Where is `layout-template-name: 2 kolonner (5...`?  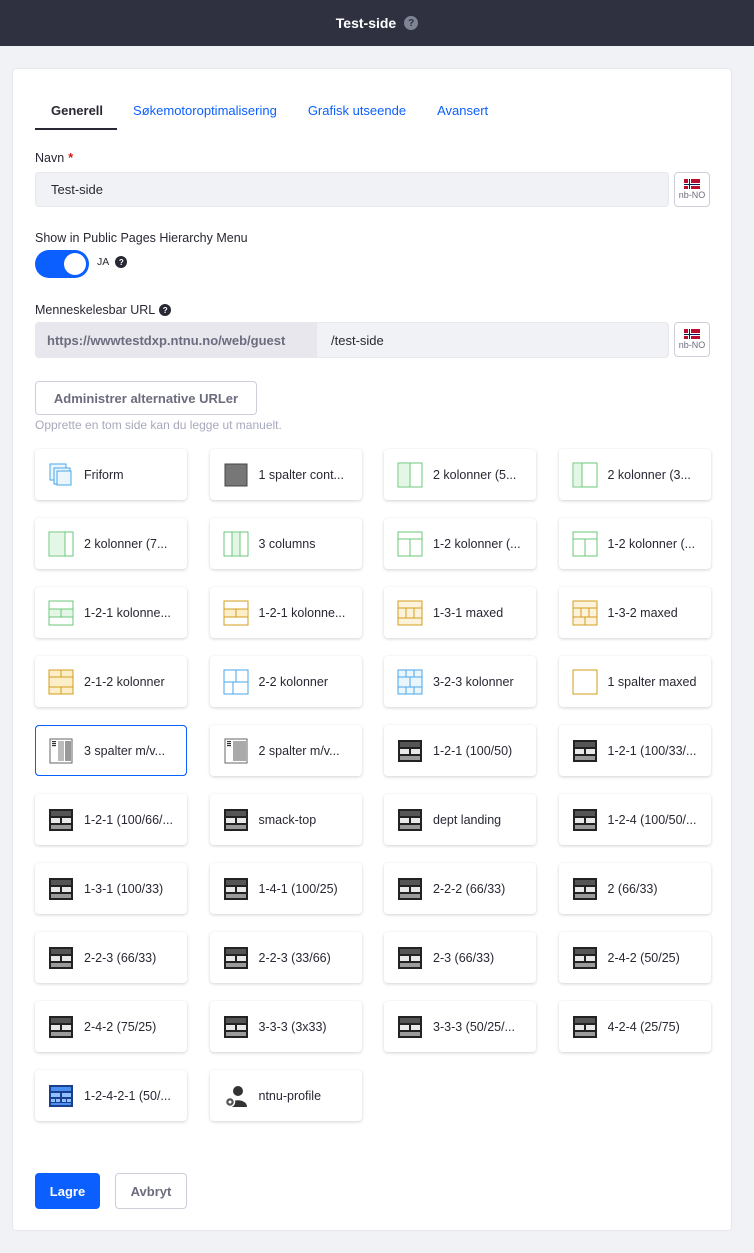 layout-template-name: 2 kolonner (5... is located at coordinates (475, 474).